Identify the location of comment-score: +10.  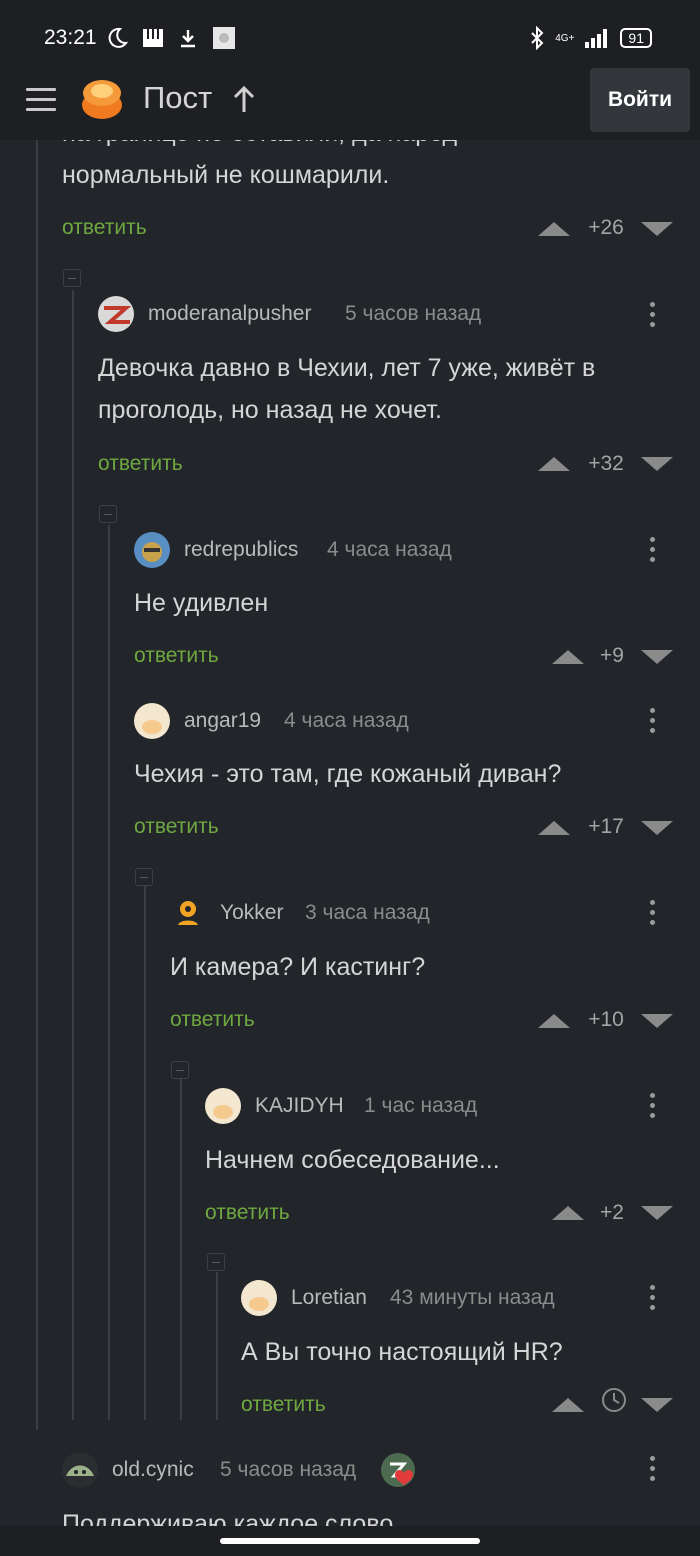
(606, 1019).